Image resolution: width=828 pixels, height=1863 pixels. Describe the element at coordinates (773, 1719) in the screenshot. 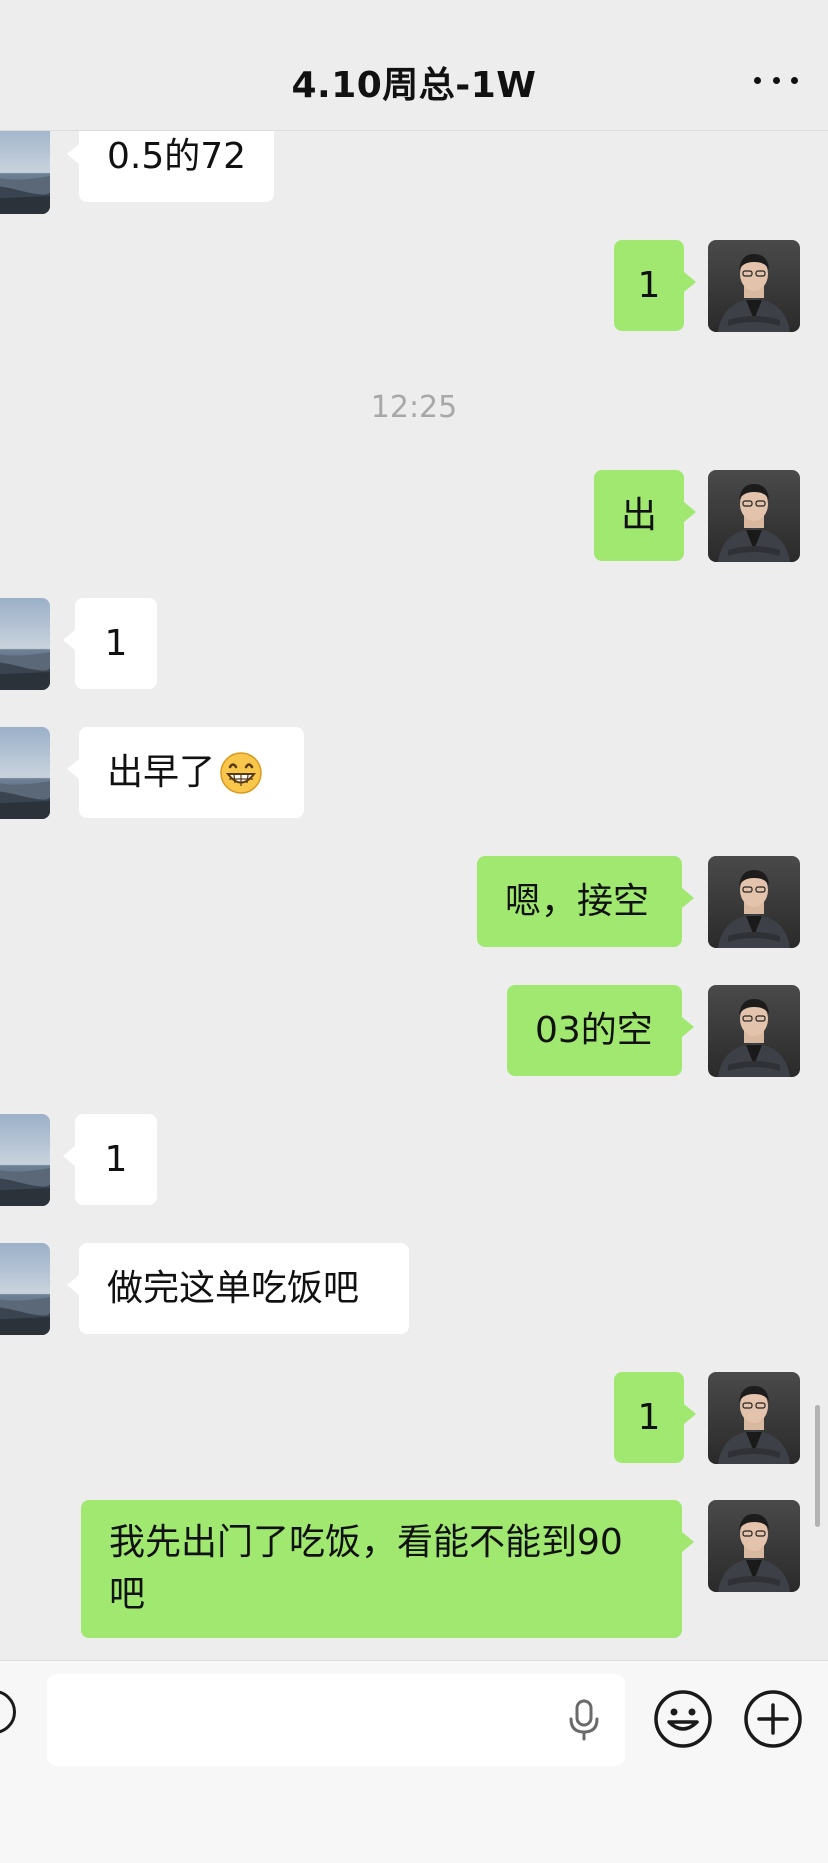

I see `plus-icon` at that location.